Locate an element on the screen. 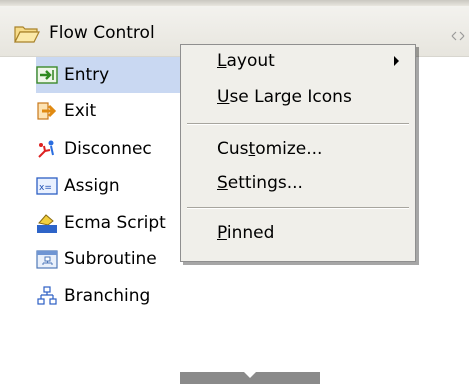 This screenshot has width=469, height=384. palette-item-disconnect: Disconnec is located at coordinates (94, 149).